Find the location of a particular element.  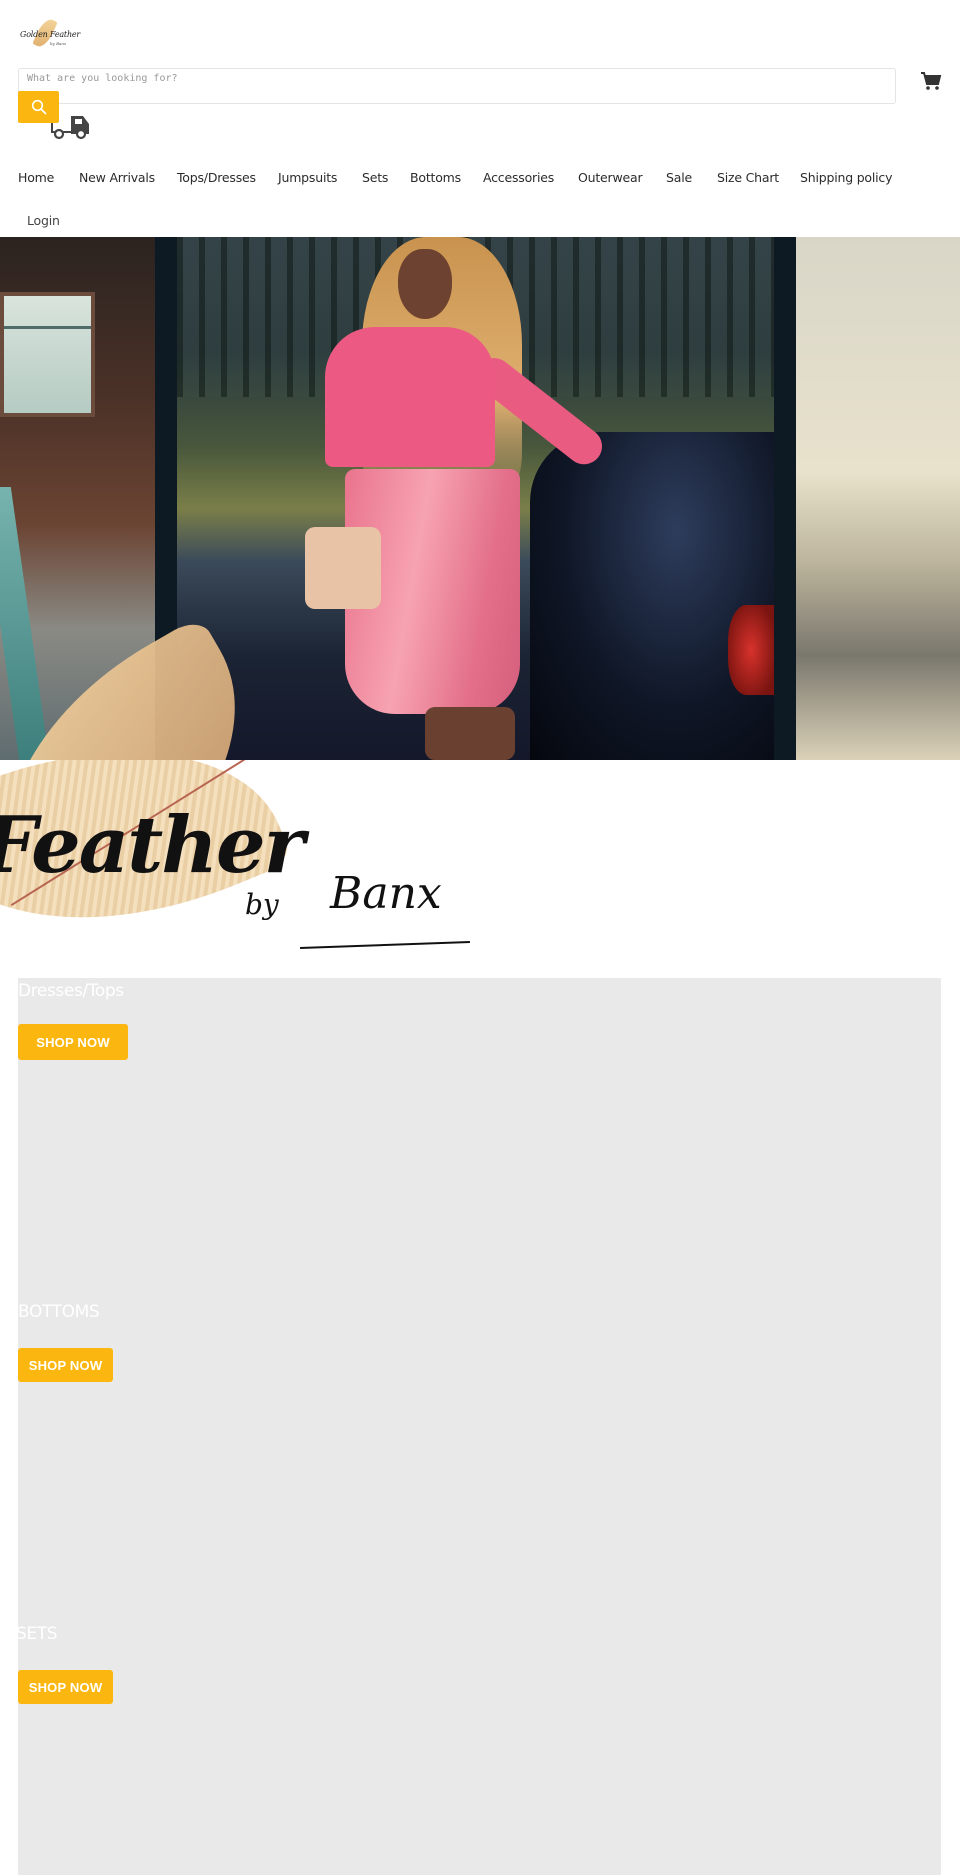

cart-icon is located at coordinates (931, 81).